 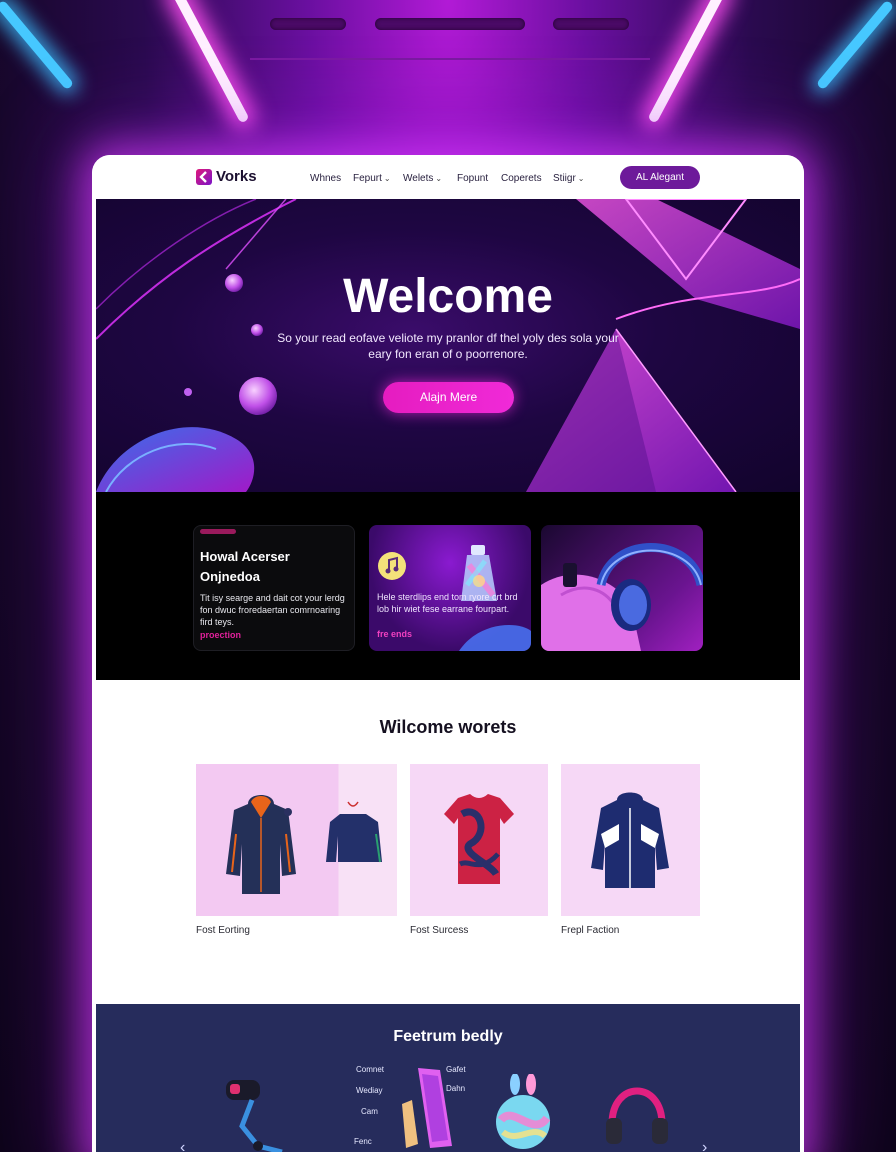 I want to click on nav-item-welets: Welets ⌄, so click(x=422, y=178).